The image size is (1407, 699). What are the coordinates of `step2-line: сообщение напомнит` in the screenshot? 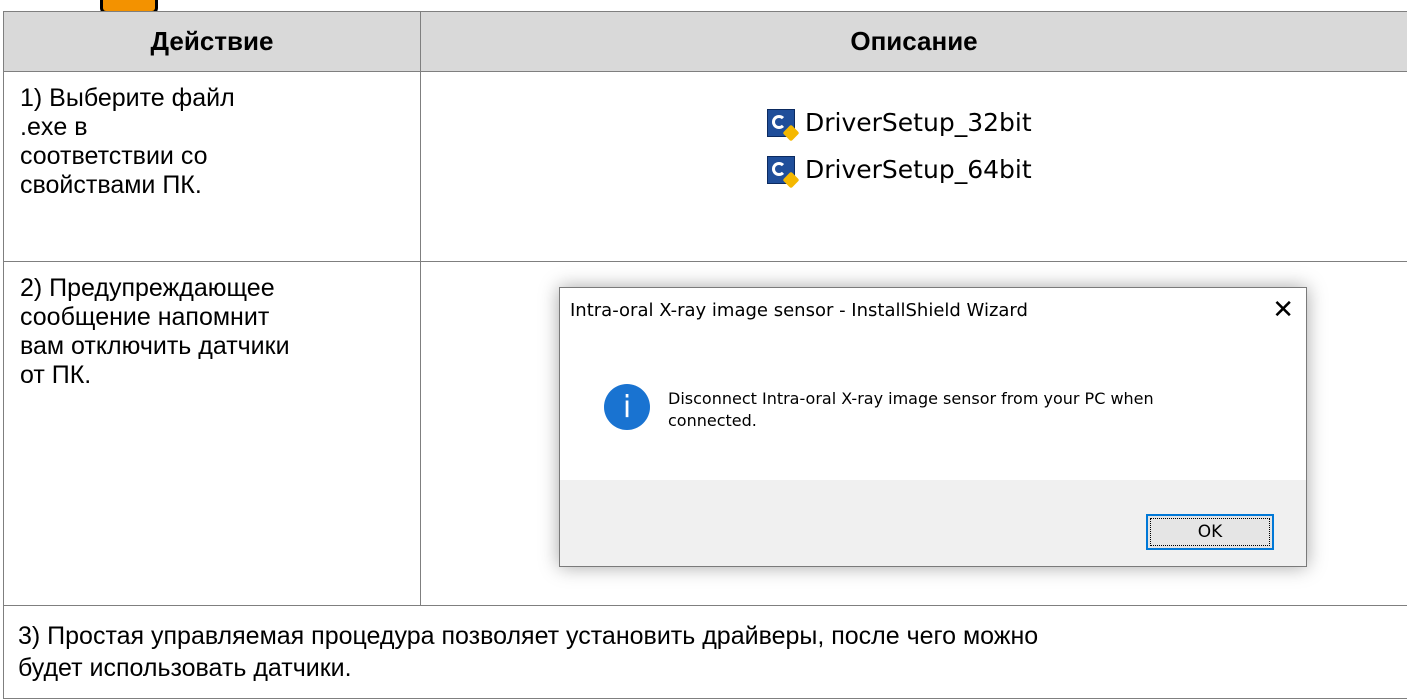 It's located at (220, 317).